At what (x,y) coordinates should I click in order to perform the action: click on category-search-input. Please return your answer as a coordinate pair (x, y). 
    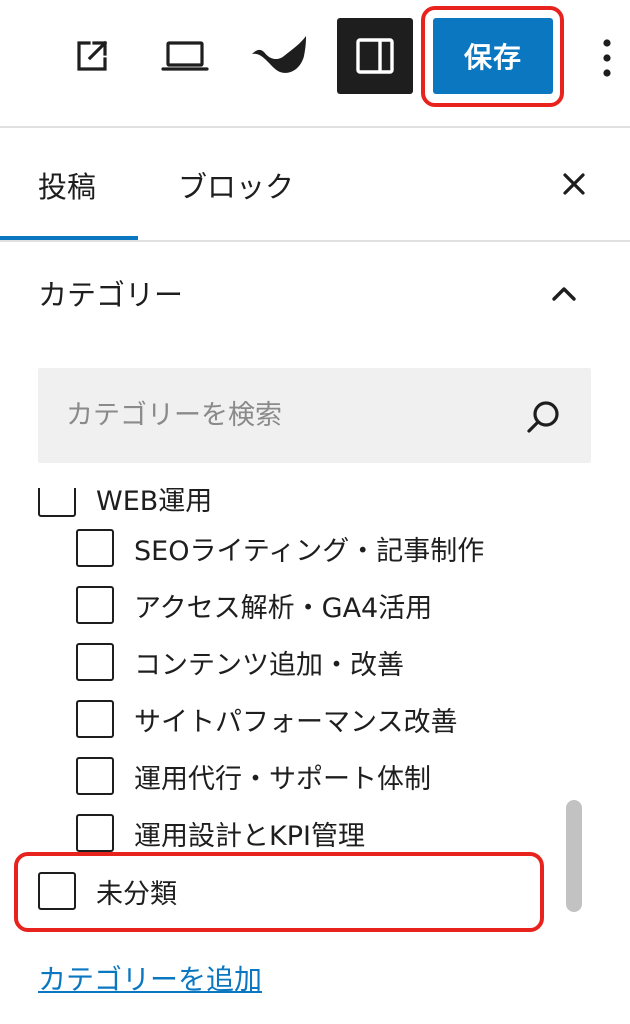
    Looking at the image, I should click on (278, 415).